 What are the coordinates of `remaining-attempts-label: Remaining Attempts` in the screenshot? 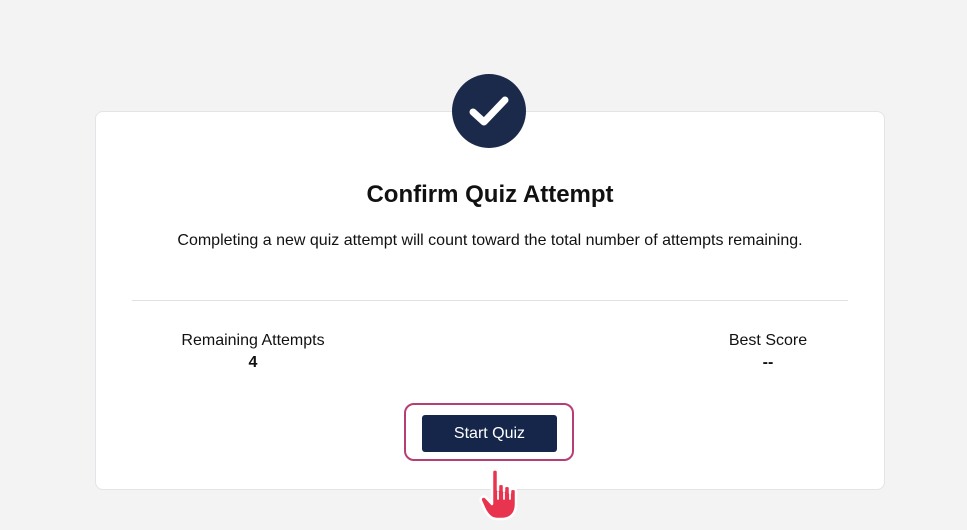 It's located at (253, 340).